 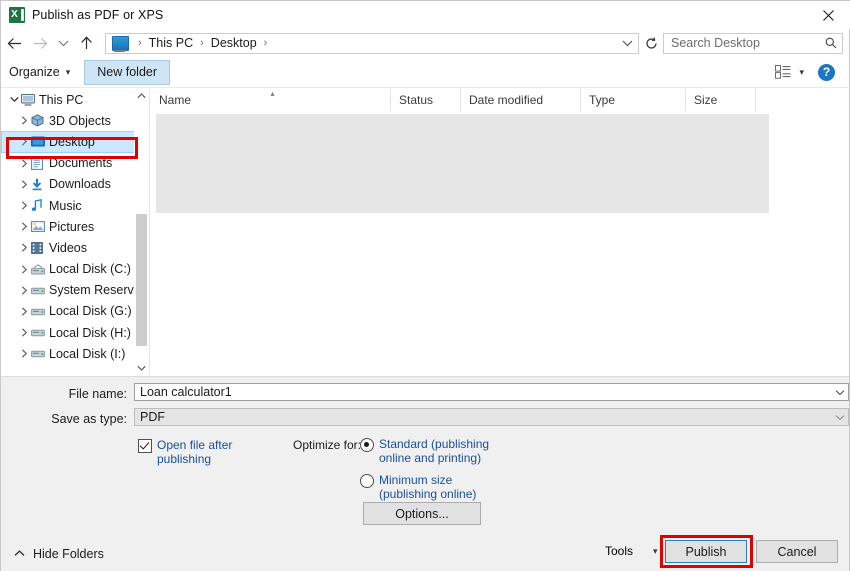 I want to click on view-layout-icon, so click(x=783, y=72).